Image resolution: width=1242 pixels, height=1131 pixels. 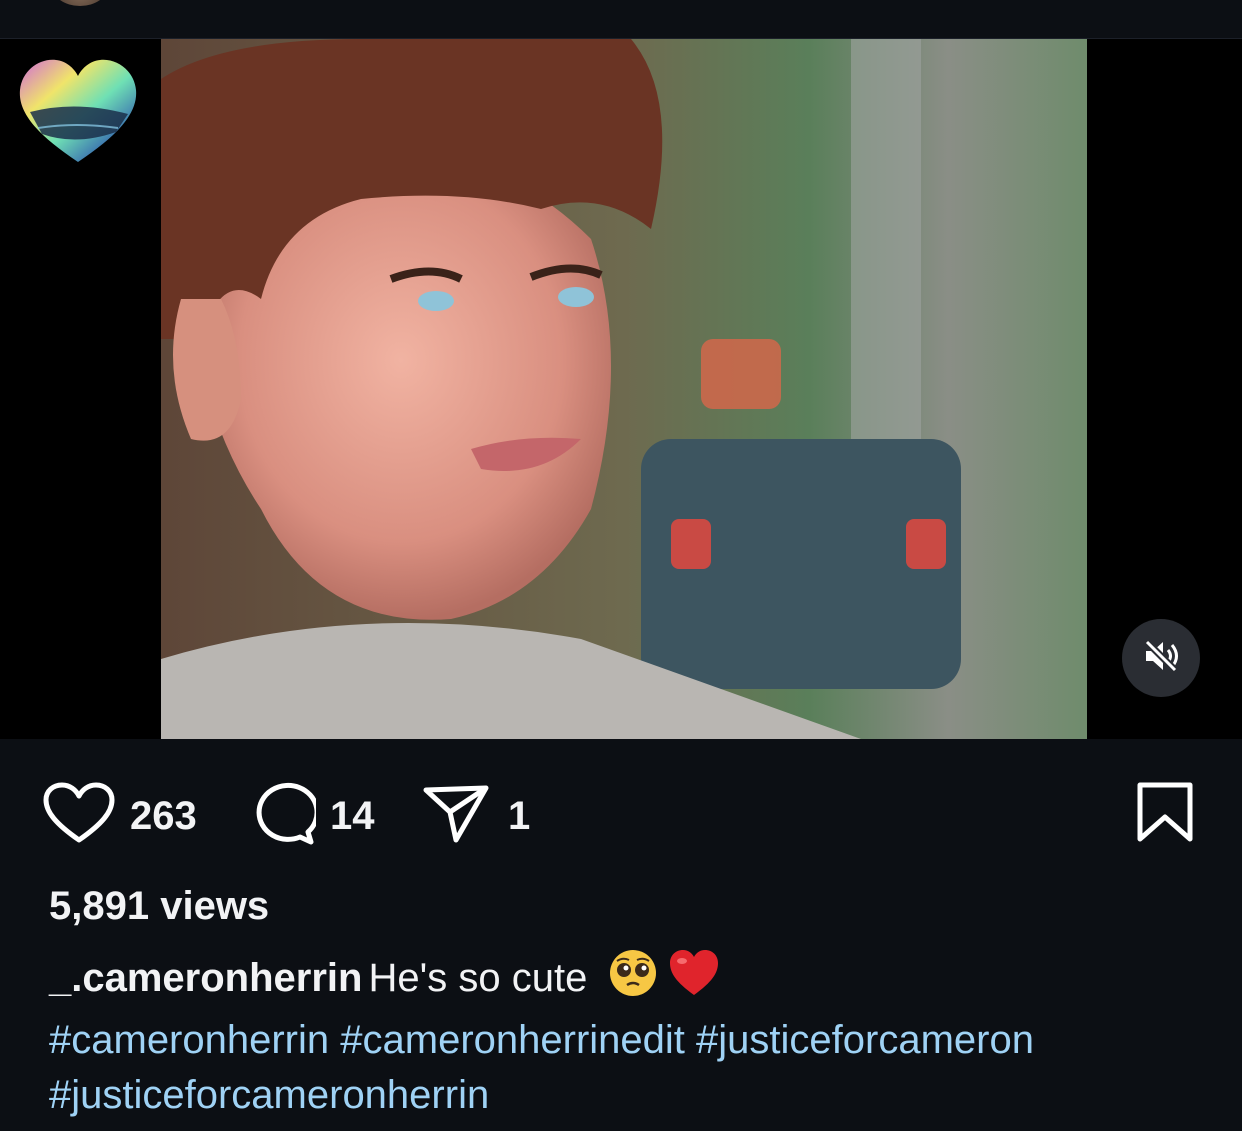 What do you see at coordinates (633, 980) in the screenshot?
I see `pleading-face-emoji` at bounding box center [633, 980].